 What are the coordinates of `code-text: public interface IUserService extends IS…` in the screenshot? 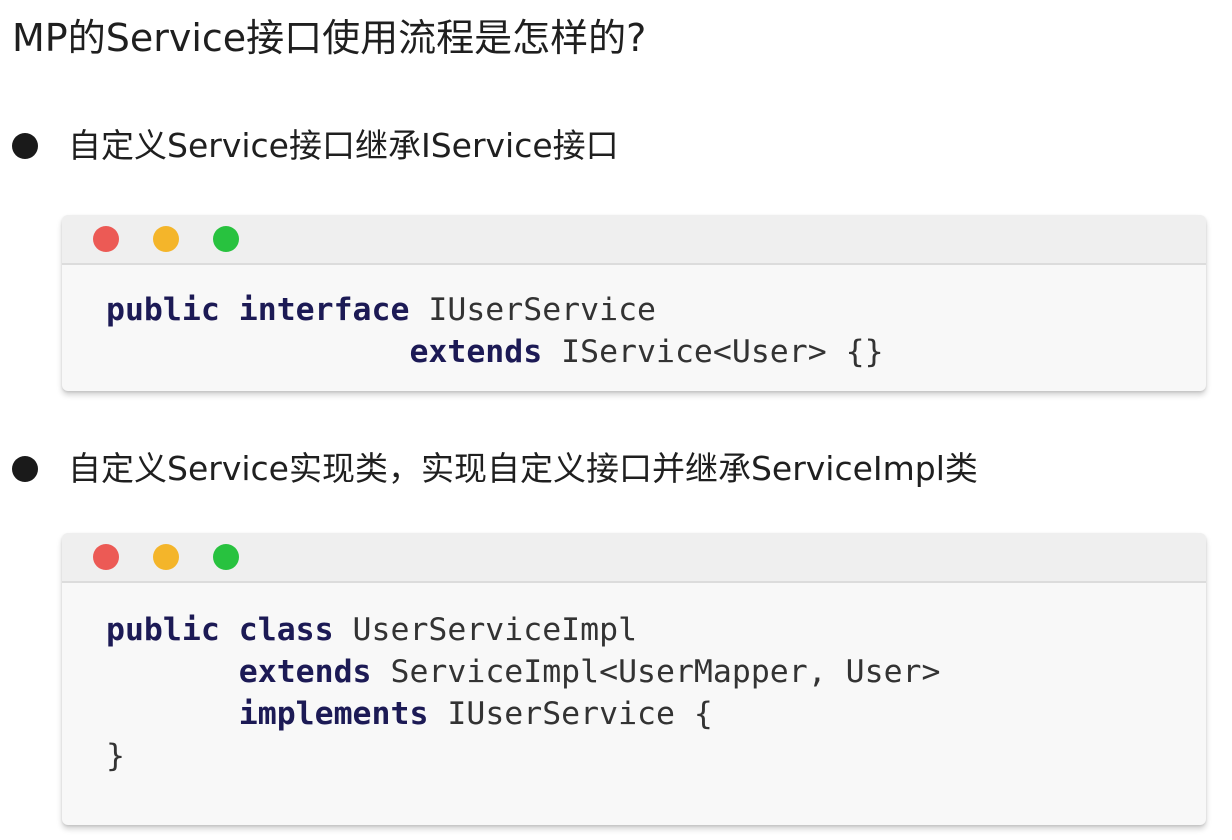 It's located at (656, 331).